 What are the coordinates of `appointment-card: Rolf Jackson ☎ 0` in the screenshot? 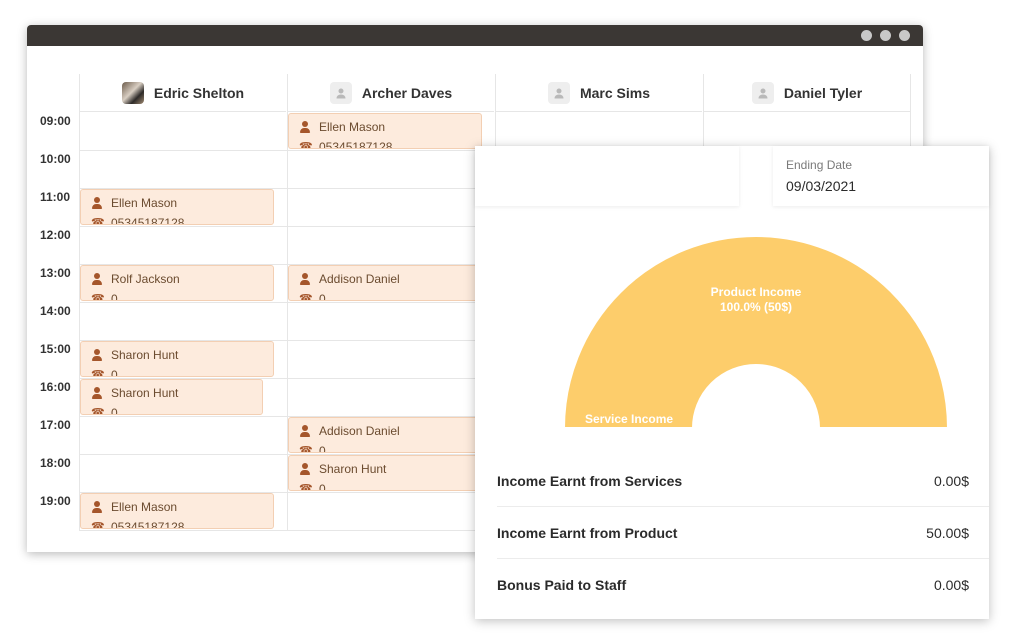 It's located at (177, 283).